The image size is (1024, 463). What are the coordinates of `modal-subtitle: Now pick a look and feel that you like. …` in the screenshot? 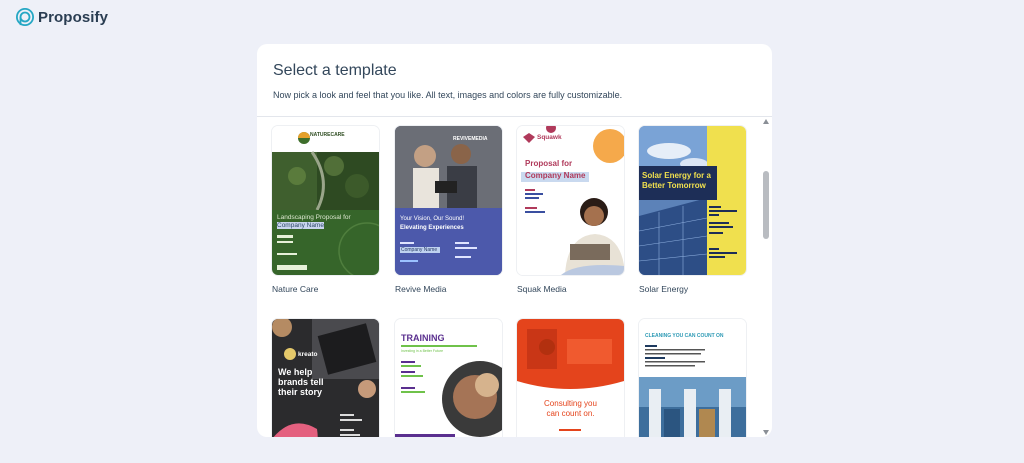 It's located at (448, 95).